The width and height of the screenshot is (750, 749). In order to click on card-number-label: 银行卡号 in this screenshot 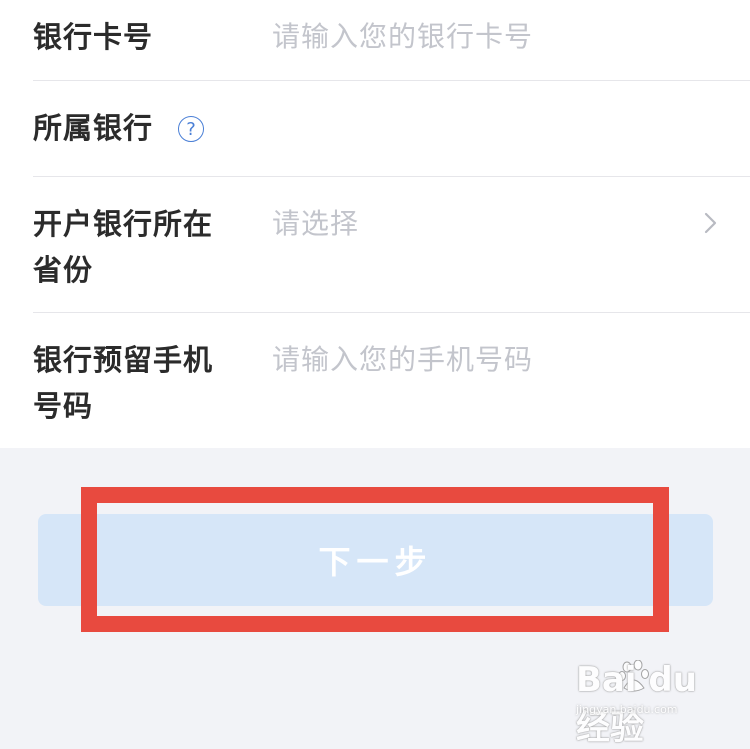, I will do `click(93, 37)`.